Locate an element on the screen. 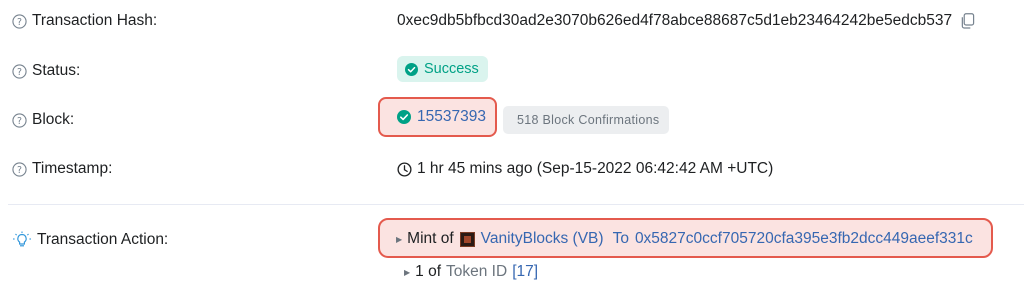 Image resolution: width=1024 pixels, height=294 pixels. block-label-wrap: ? Block: is located at coordinates (43, 120).